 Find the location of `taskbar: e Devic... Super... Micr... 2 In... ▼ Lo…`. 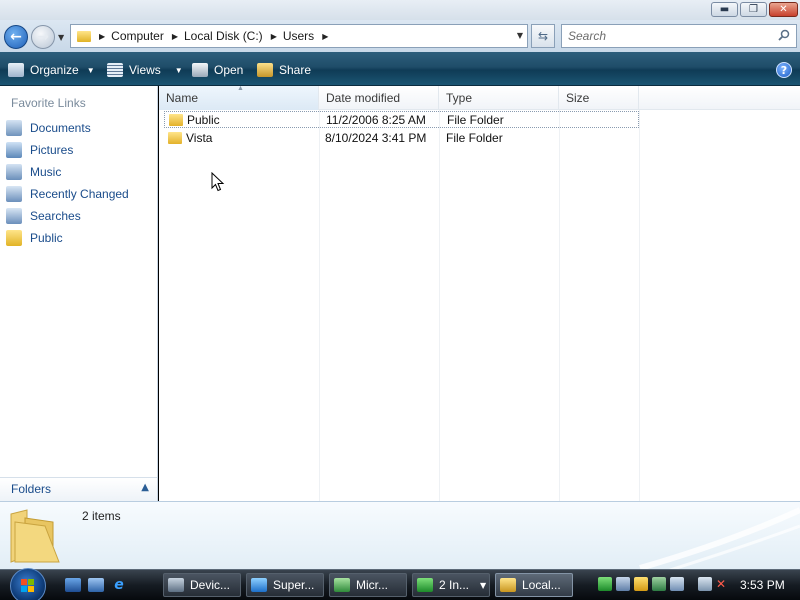

taskbar: e Devic... Super... Micr... 2 In... ▼ Lo… is located at coordinates (400, 584).